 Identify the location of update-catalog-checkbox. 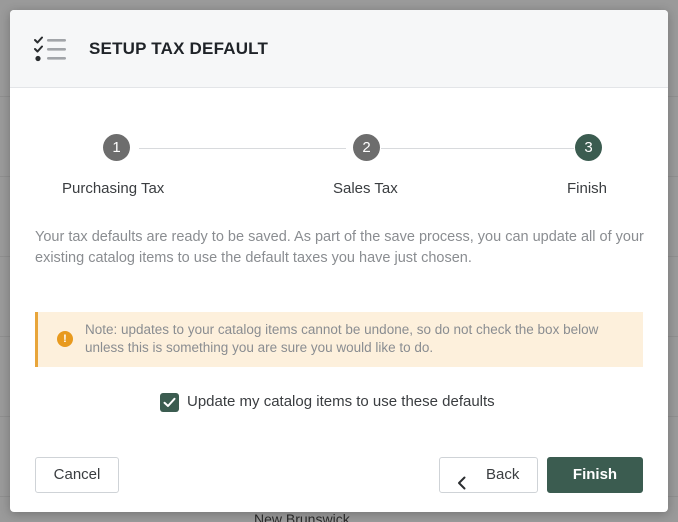
(169, 402).